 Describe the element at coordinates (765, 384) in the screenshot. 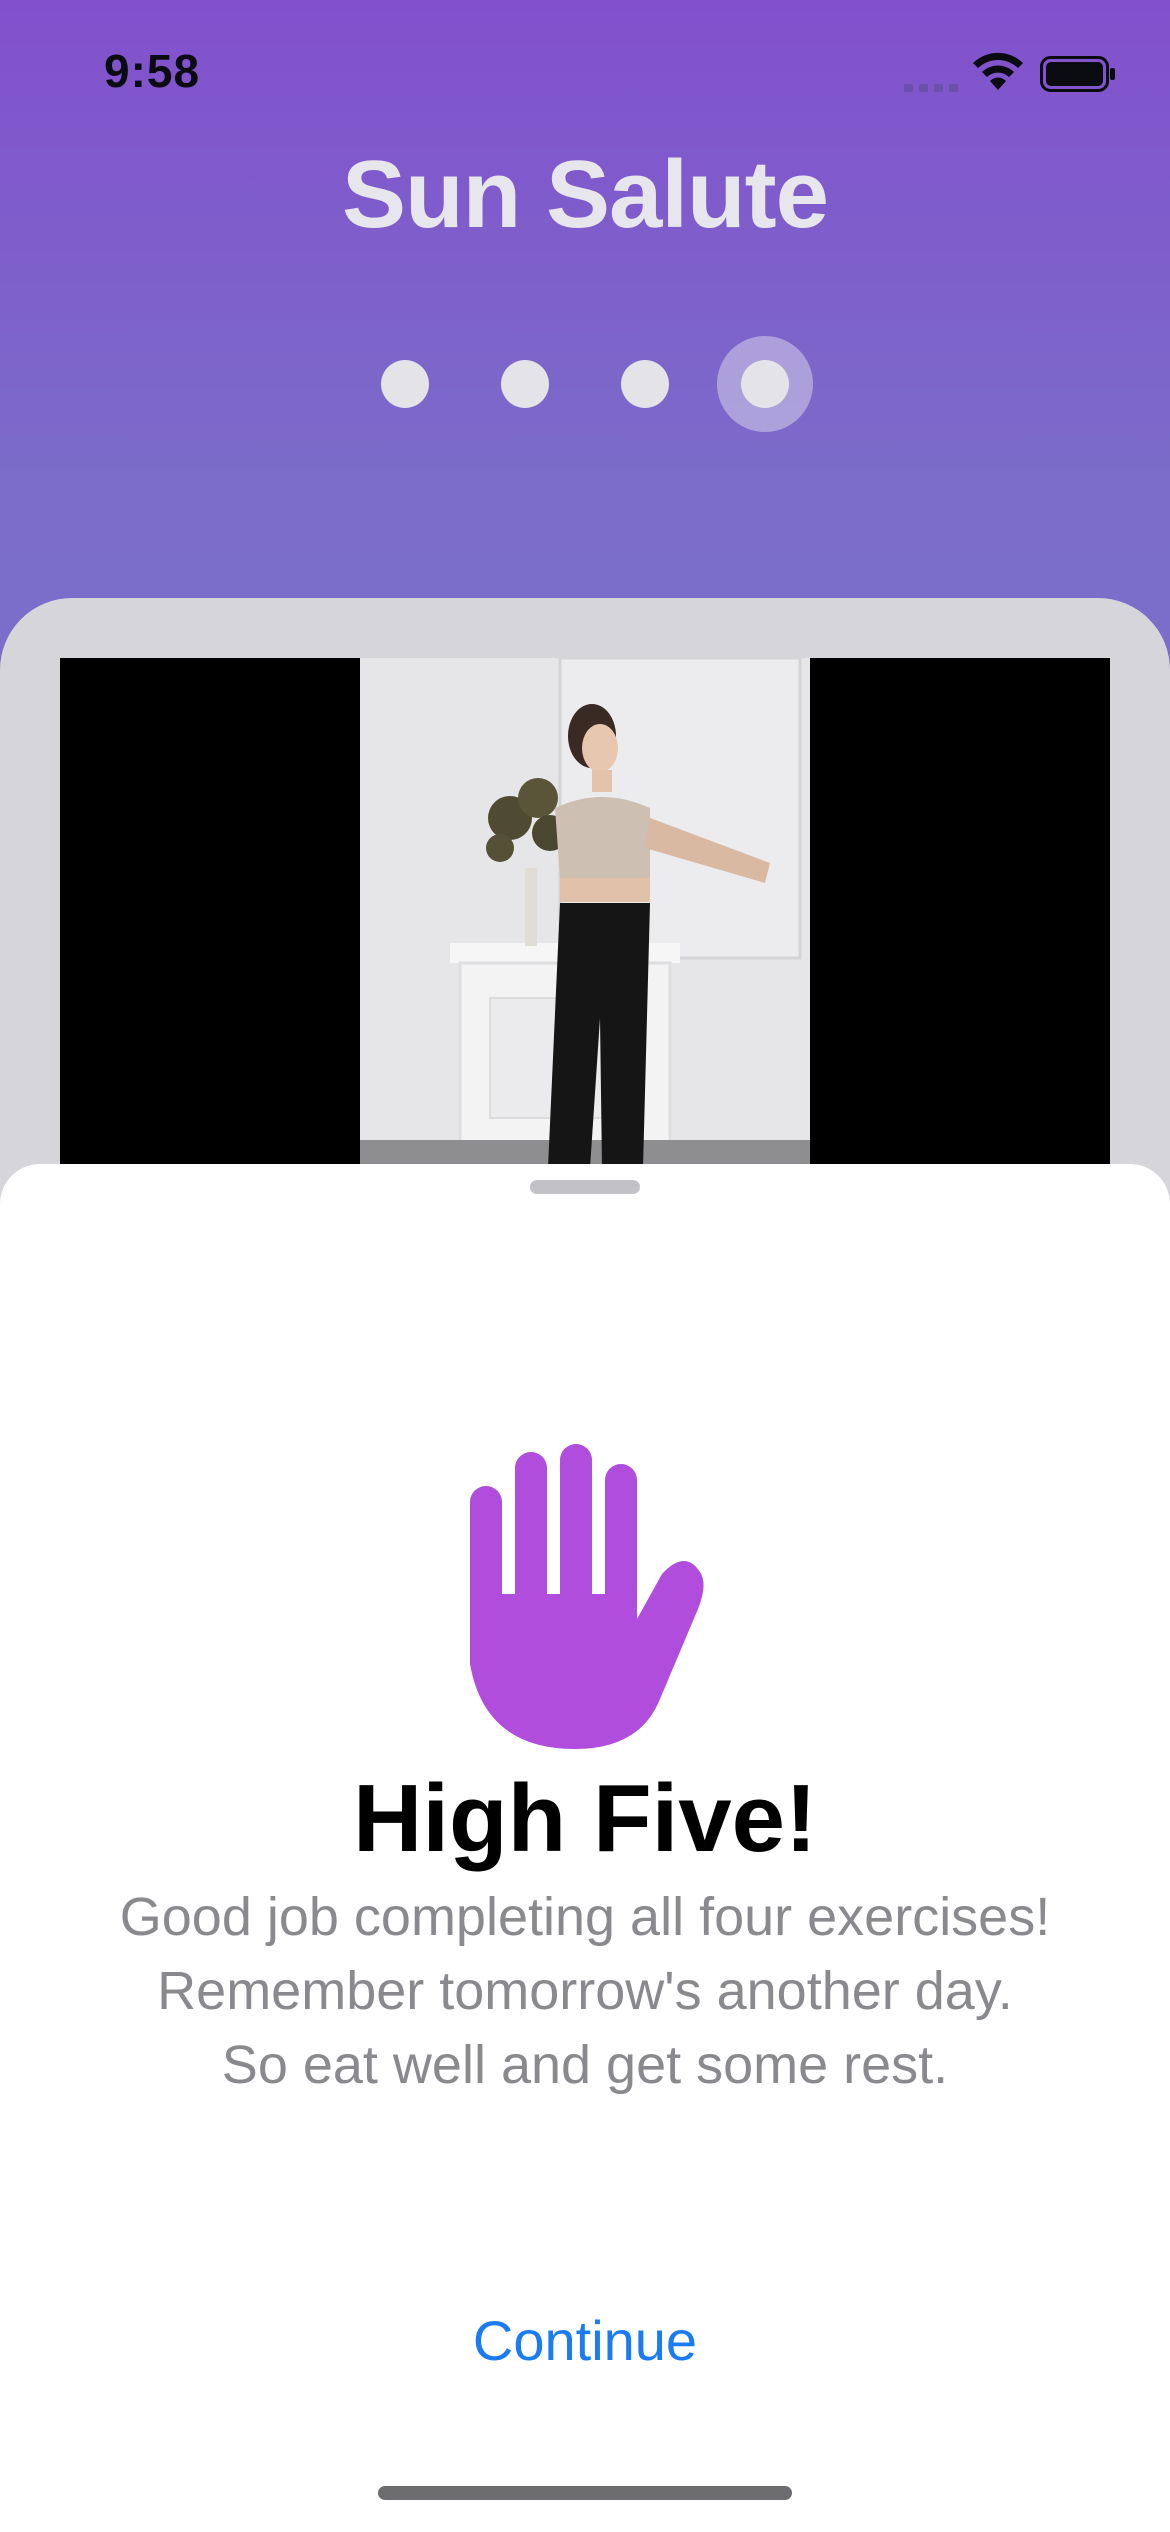

I see `page-dot-4-active` at that location.